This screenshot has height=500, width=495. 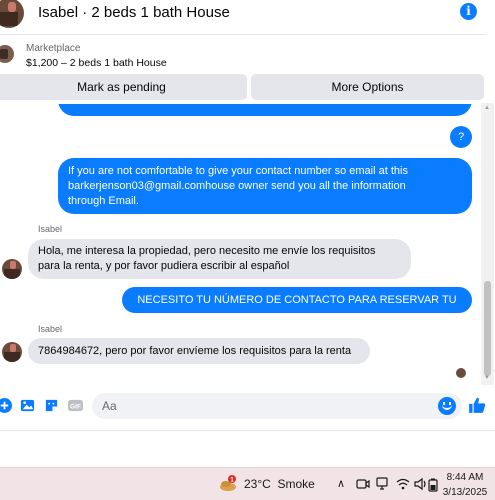 What do you see at coordinates (382, 484) in the screenshot?
I see `network-icon` at bounding box center [382, 484].